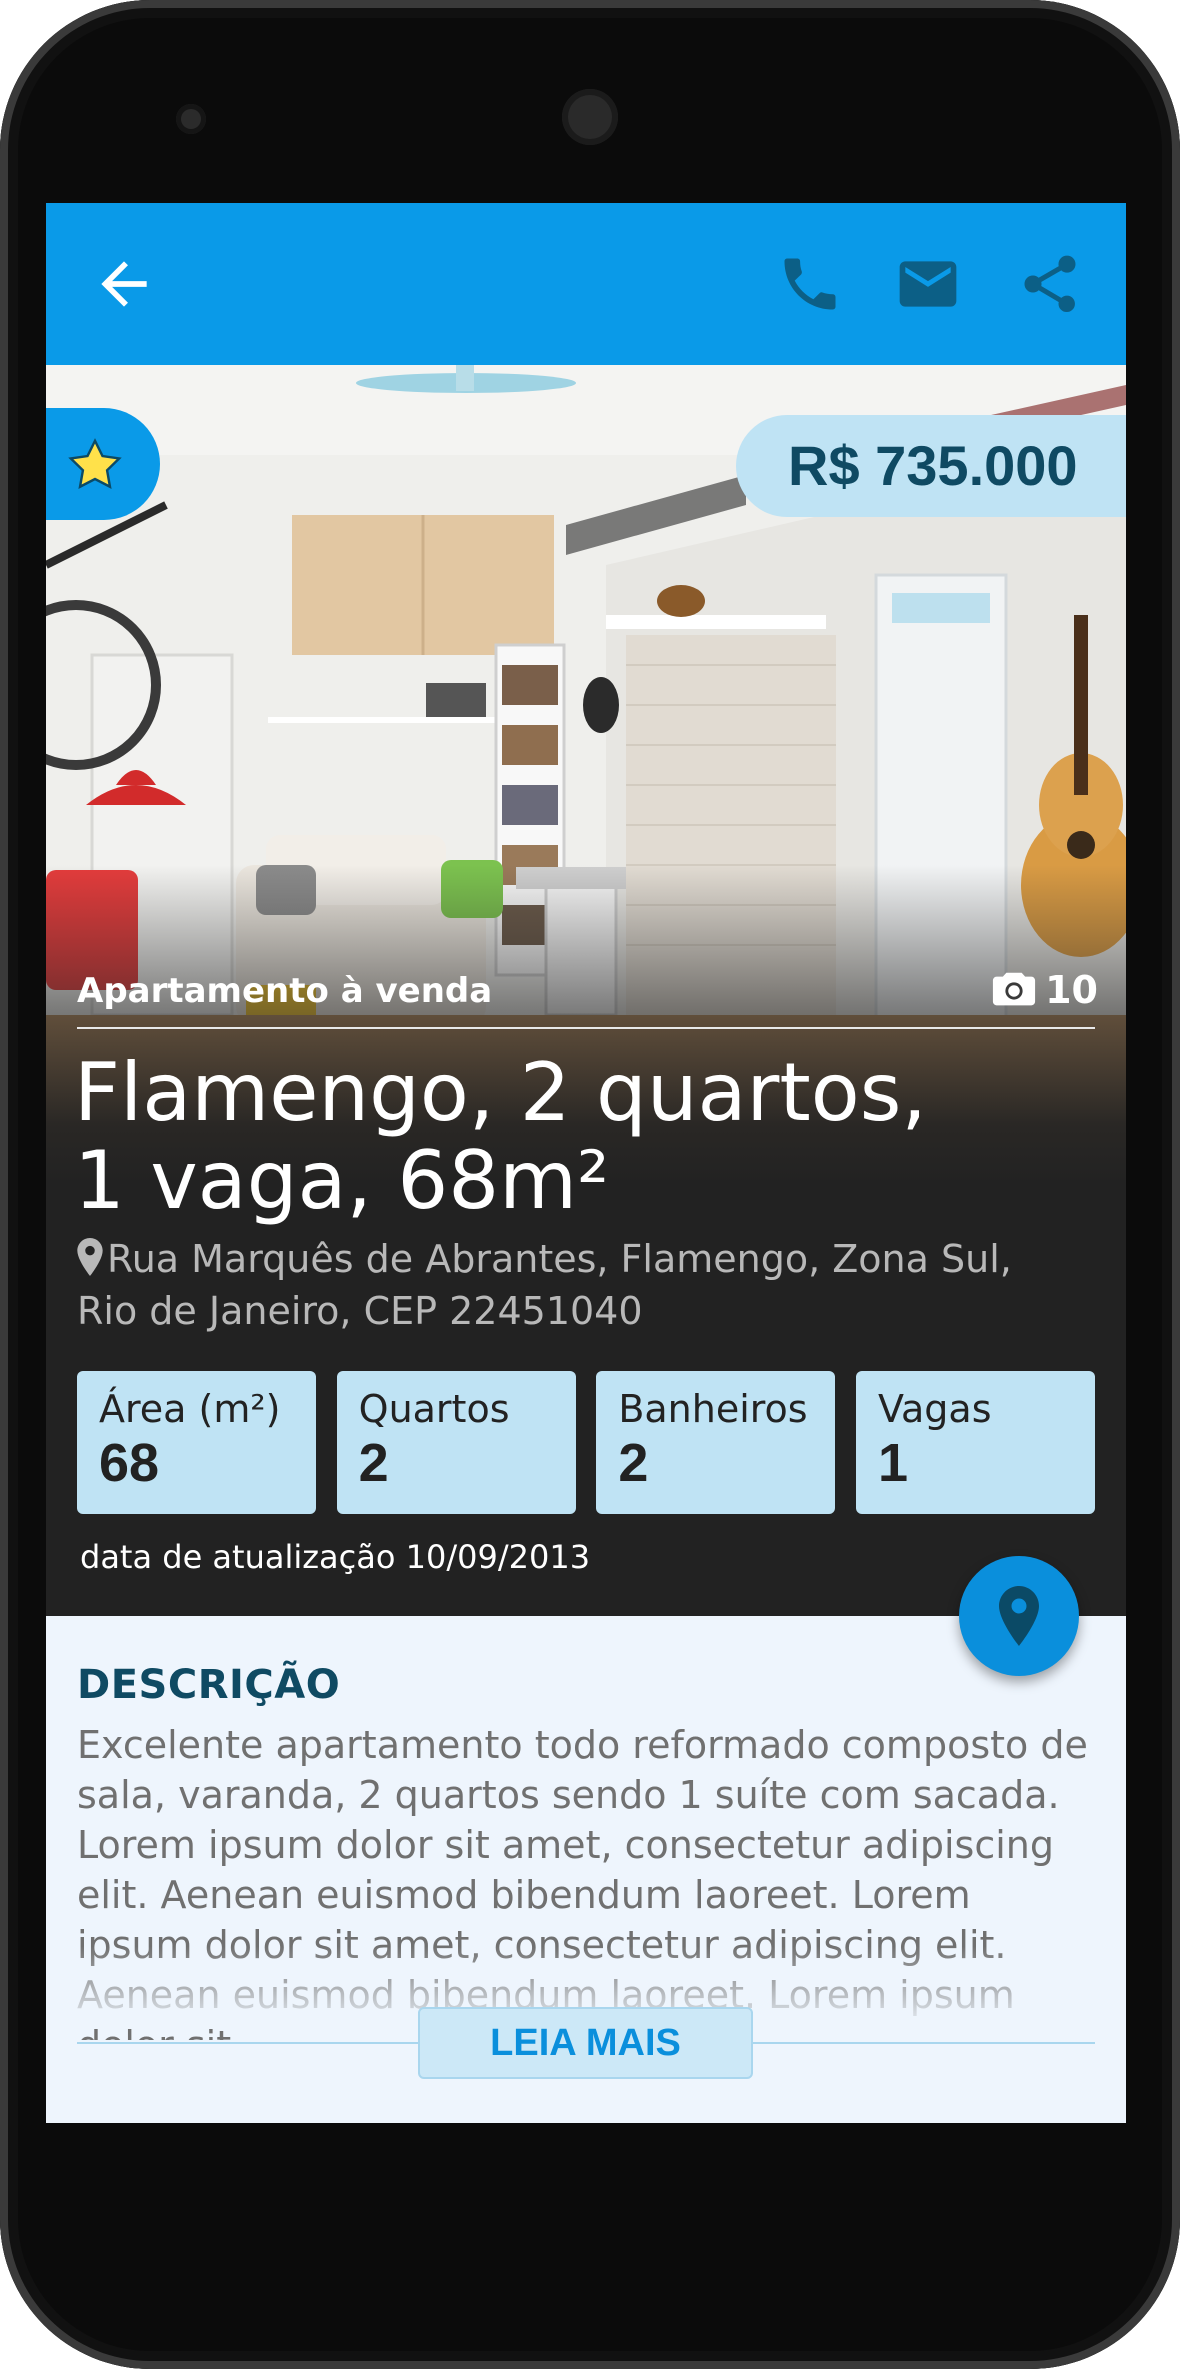 This screenshot has height=2369, width=1180. What do you see at coordinates (190, 1409) in the screenshot?
I see `stat-label: Área (m²)` at bounding box center [190, 1409].